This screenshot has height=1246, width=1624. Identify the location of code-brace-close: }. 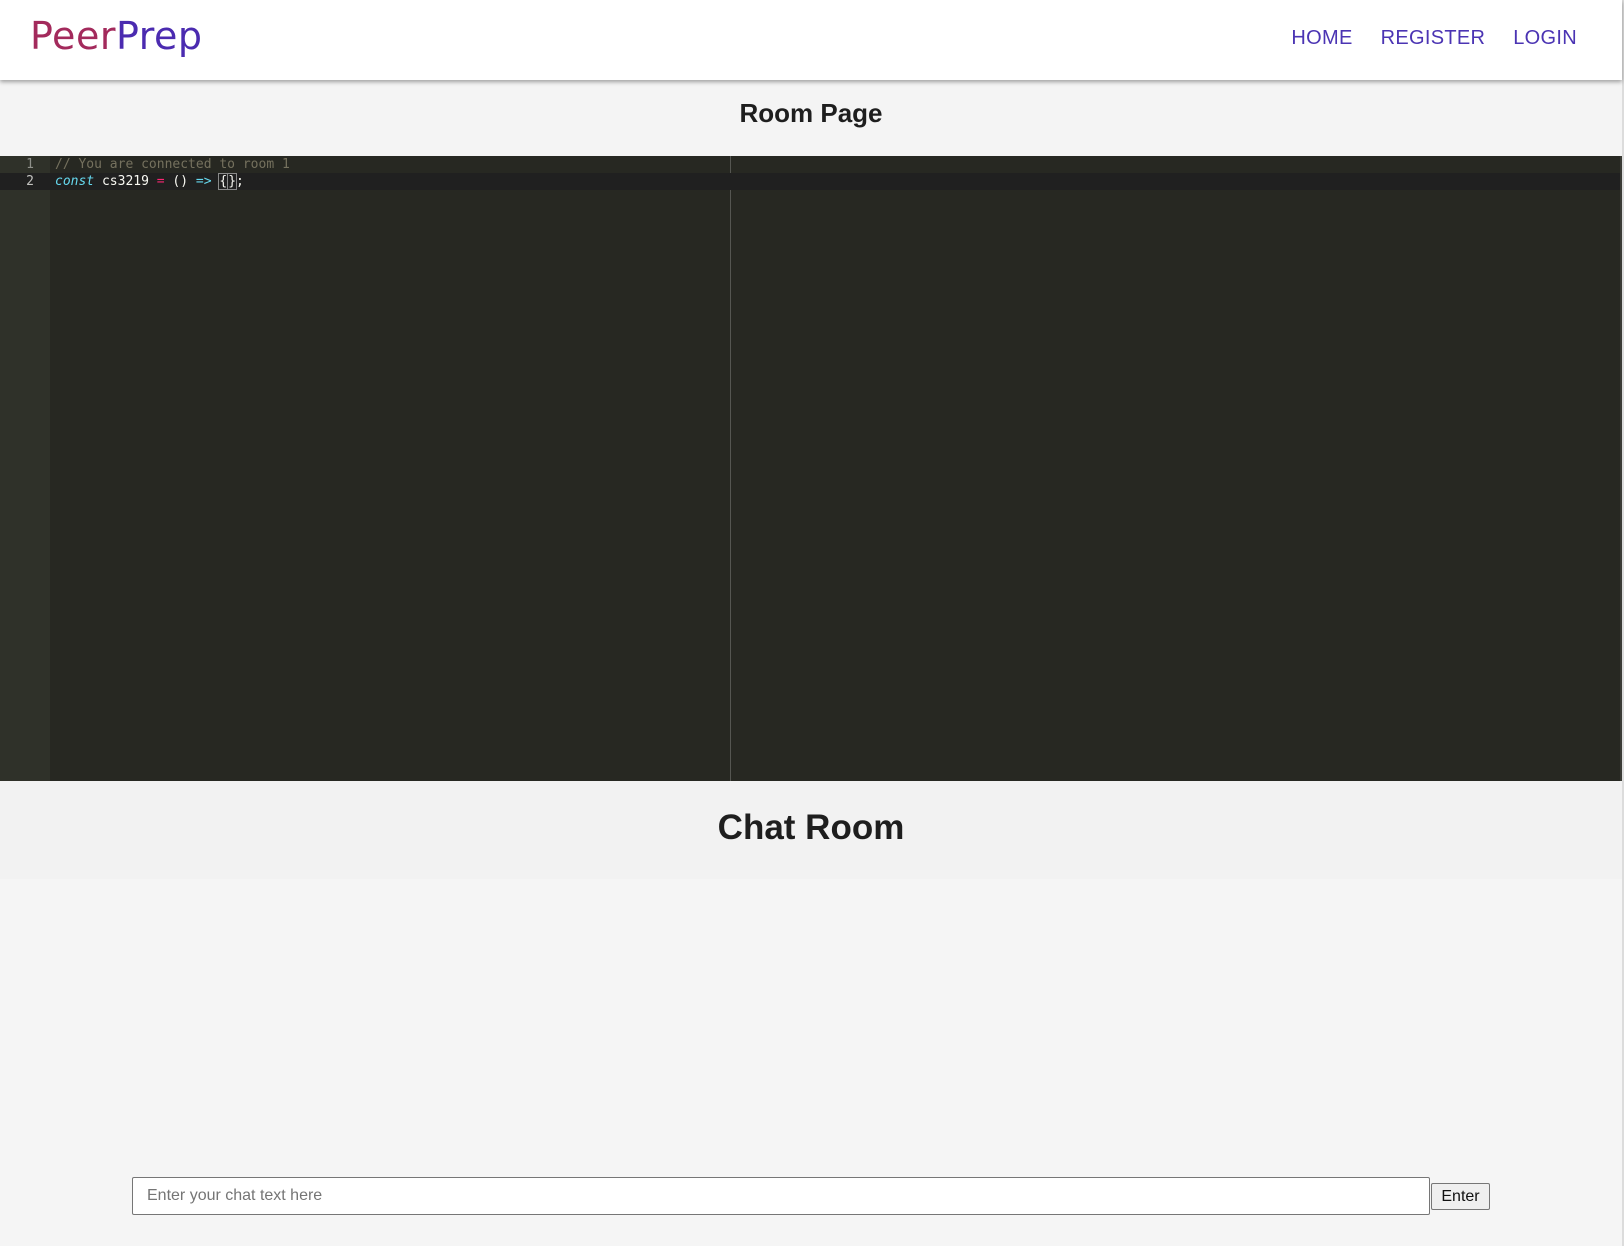
(232, 181).